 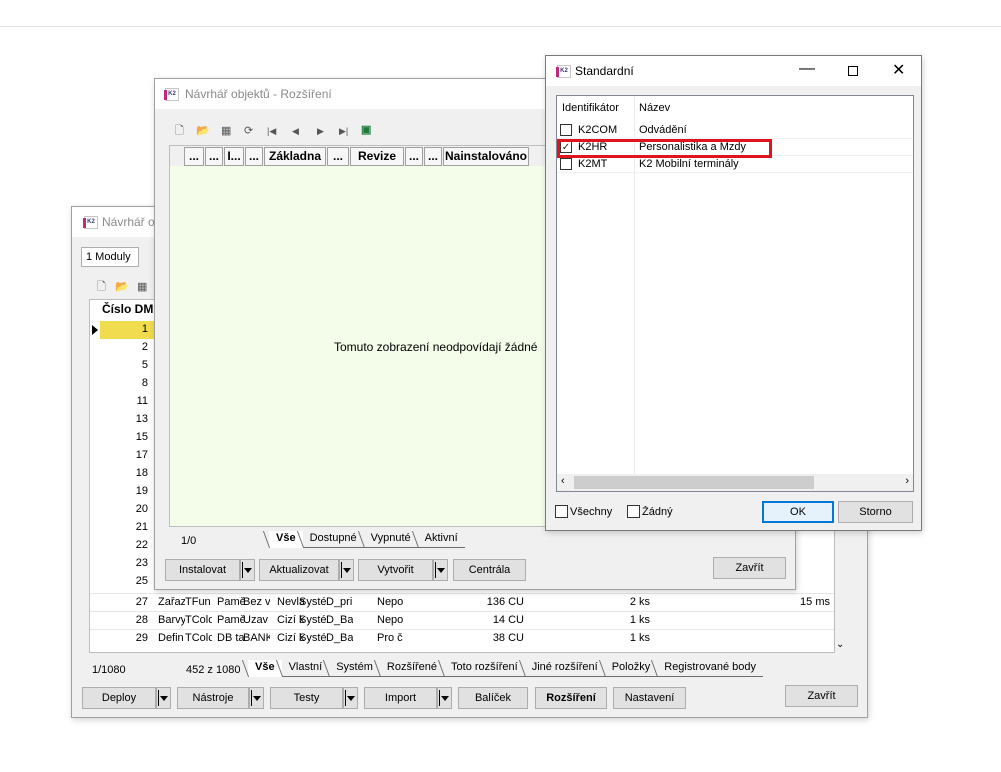 What do you see at coordinates (256, 620) in the screenshot?
I see `table-cell: Uzav` at bounding box center [256, 620].